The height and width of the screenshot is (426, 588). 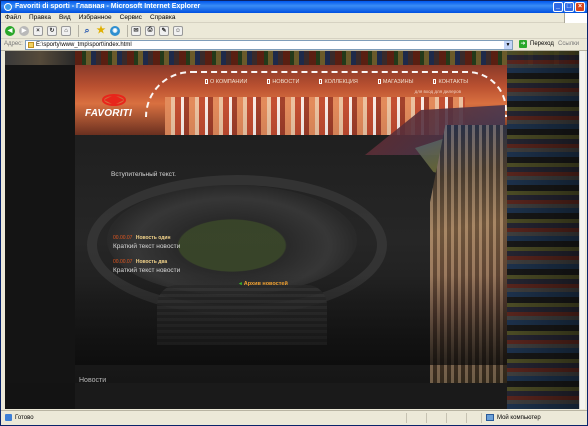 I want to click on menu-bar: Файл Правка Вид Избранное Сервис Справка, so click(x=294, y=18).